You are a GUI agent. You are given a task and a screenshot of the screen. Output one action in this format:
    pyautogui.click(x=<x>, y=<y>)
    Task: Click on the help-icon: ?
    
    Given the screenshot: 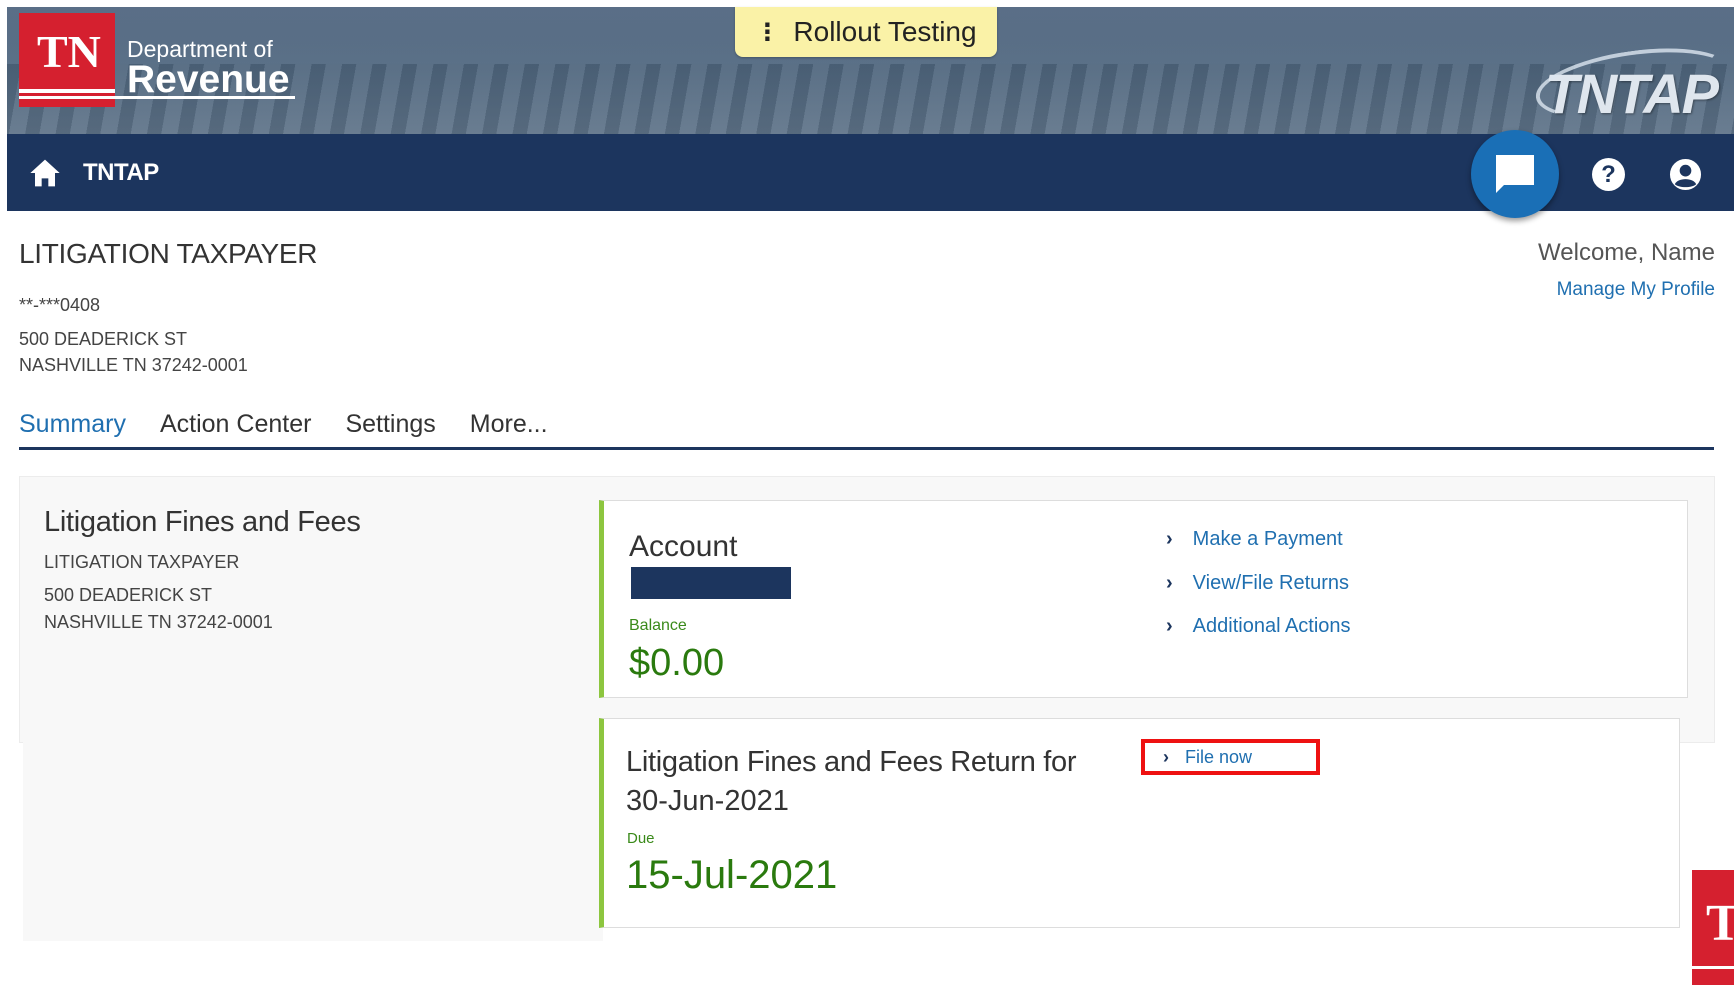 What is the action you would take?
    pyautogui.click(x=1608, y=174)
    